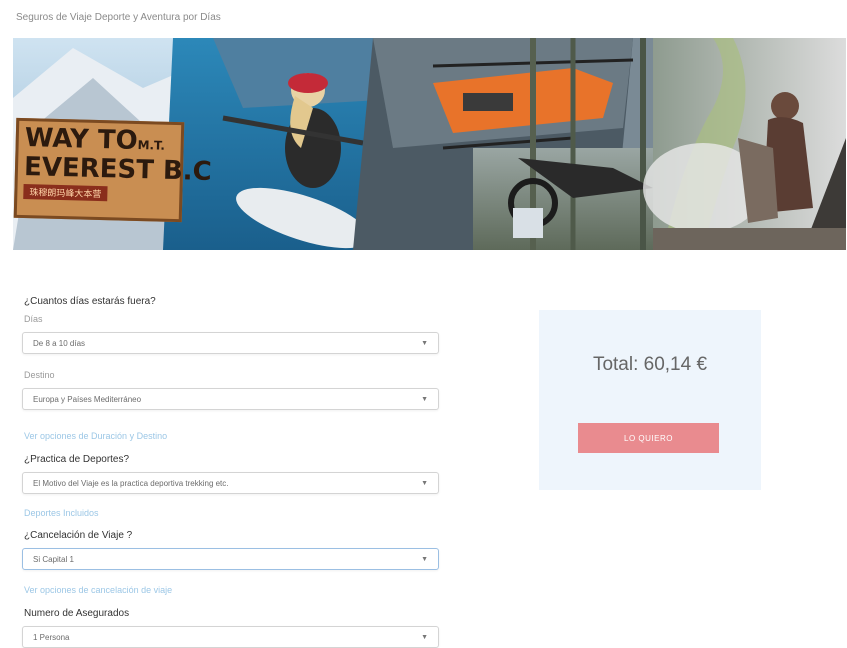  I want to click on days-select-value: De 8 a 10 días, so click(59, 343).